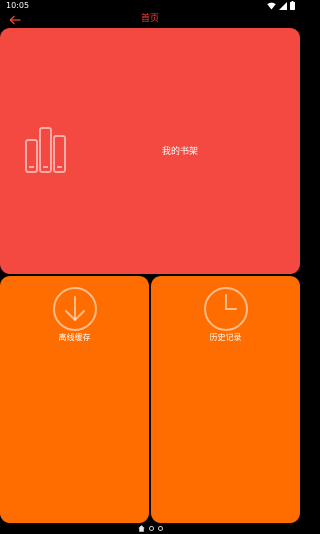 Image resolution: width=320 pixels, height=534 pixels. I want to click on page-title: 首页, so click(149, 19).